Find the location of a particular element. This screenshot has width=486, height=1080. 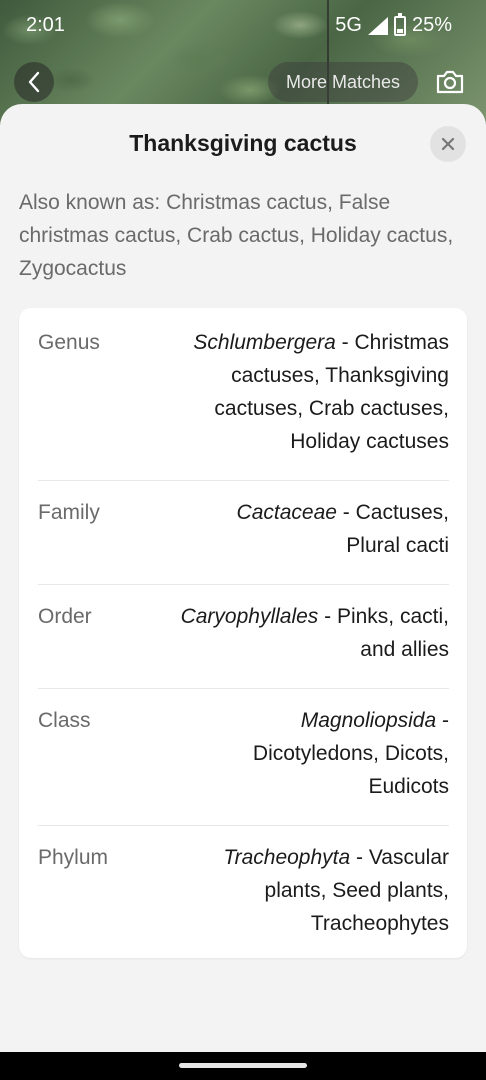

taxonomy-label: Order is located at coordinates (65, 616).